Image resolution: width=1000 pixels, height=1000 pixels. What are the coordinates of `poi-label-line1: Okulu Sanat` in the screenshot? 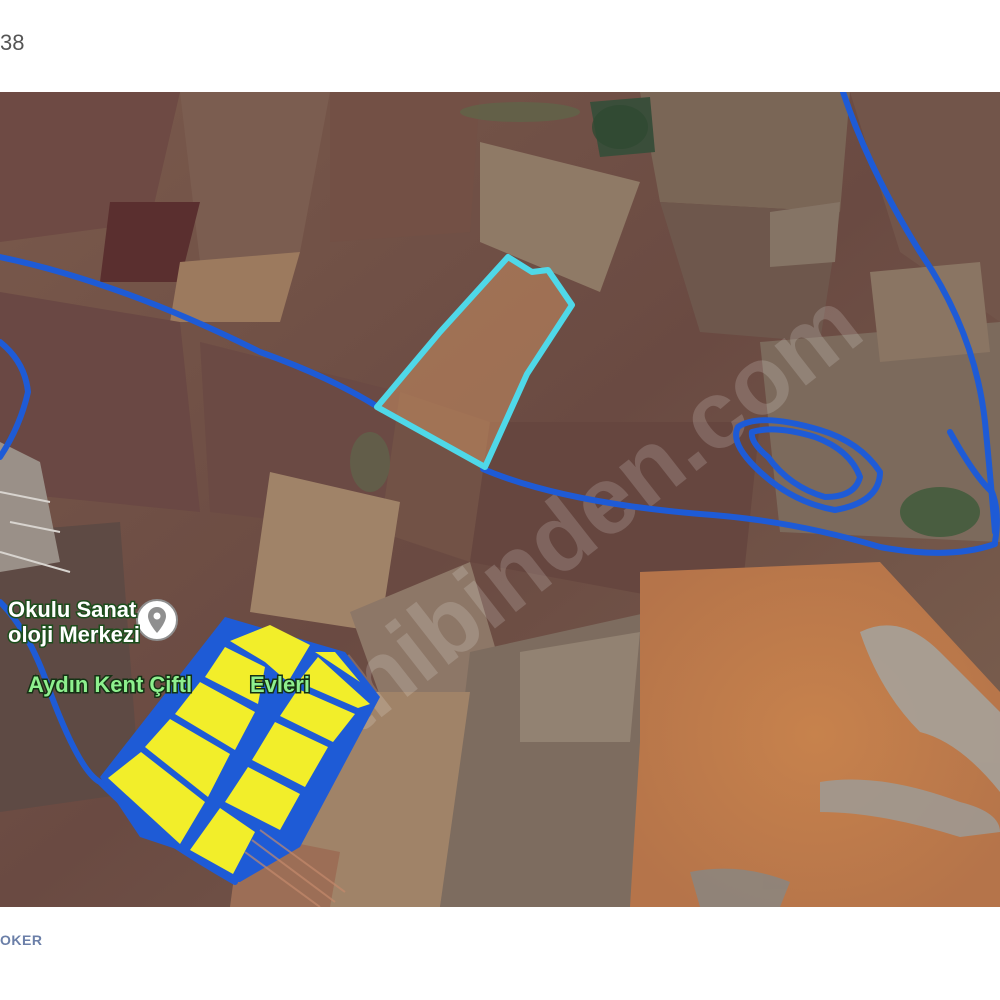 It's located at (72, 609).